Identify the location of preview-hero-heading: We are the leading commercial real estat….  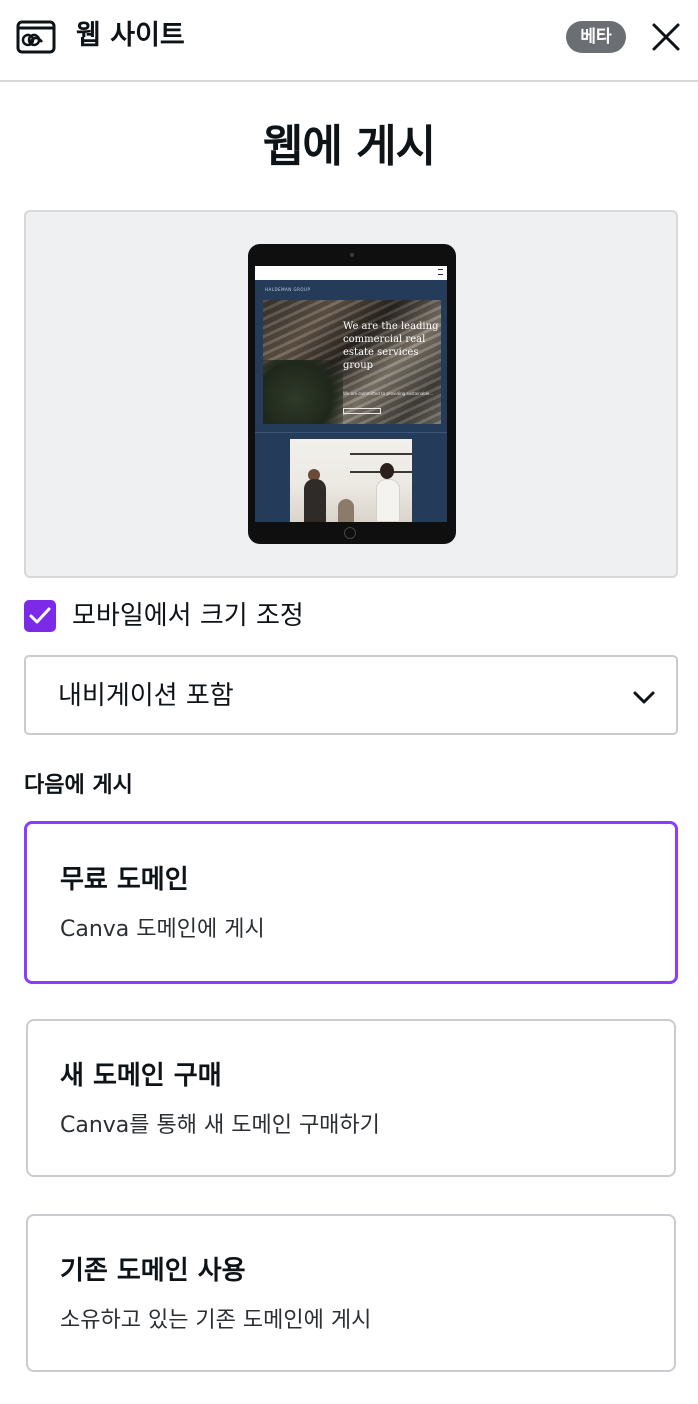
(391, 346).